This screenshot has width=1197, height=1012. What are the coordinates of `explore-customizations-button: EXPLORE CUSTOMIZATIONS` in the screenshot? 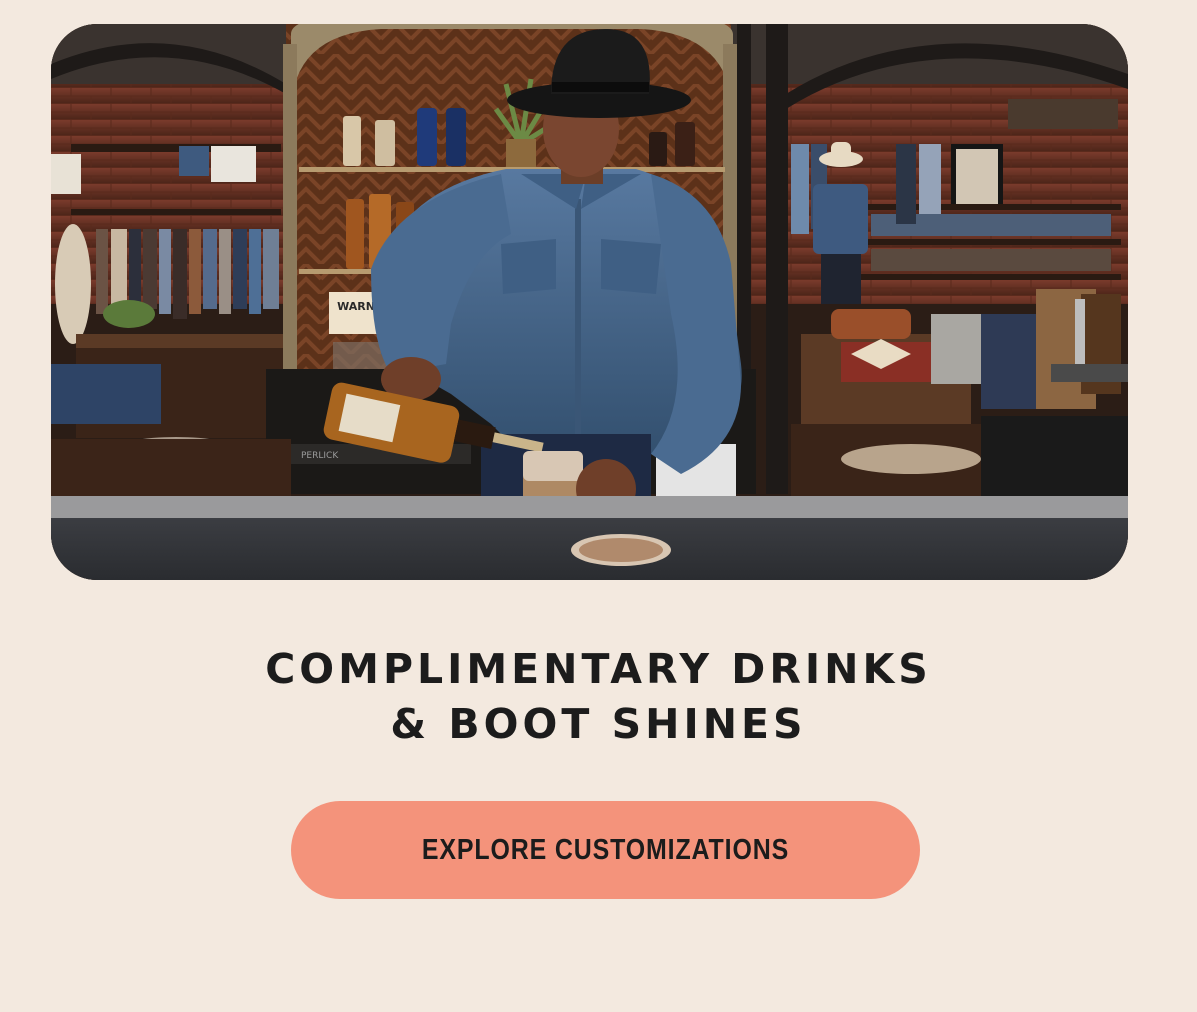 It's located at (605, 850).